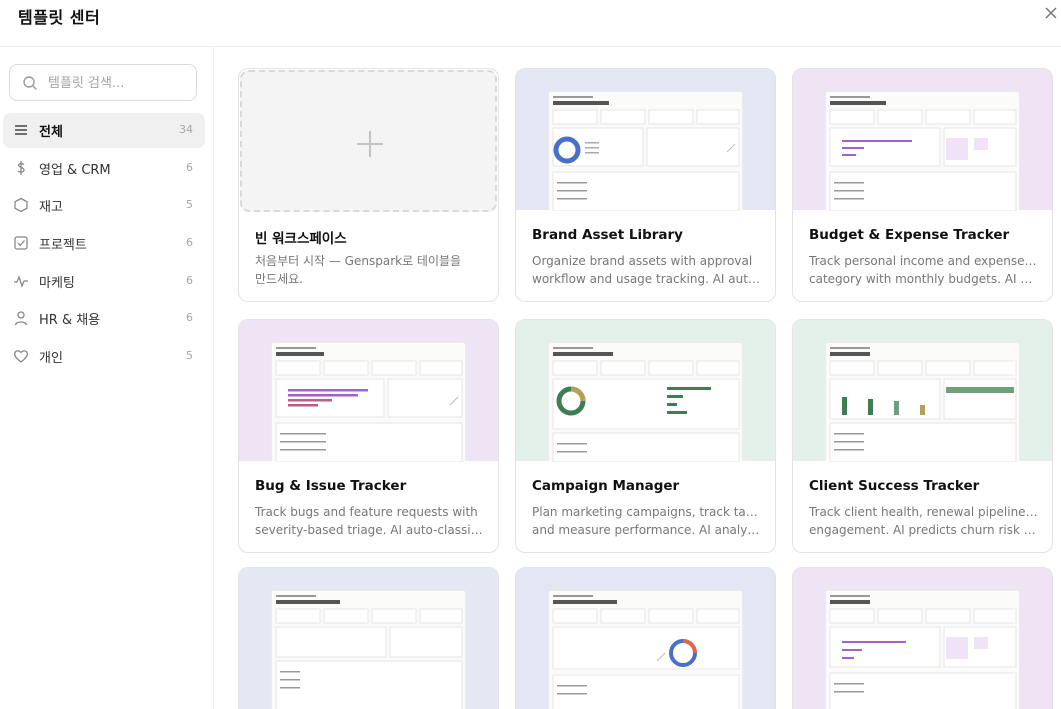  What do you see at coordinates (51, 358) in the screenshot?
I see `category-label: 개인` at bounding box center [51, 358].